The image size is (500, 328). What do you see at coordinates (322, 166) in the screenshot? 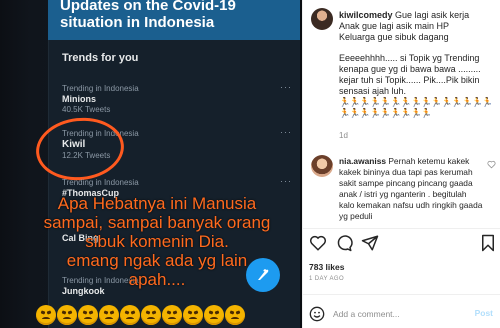
I see `commenter-avatar` at bounding box center [322, 166].